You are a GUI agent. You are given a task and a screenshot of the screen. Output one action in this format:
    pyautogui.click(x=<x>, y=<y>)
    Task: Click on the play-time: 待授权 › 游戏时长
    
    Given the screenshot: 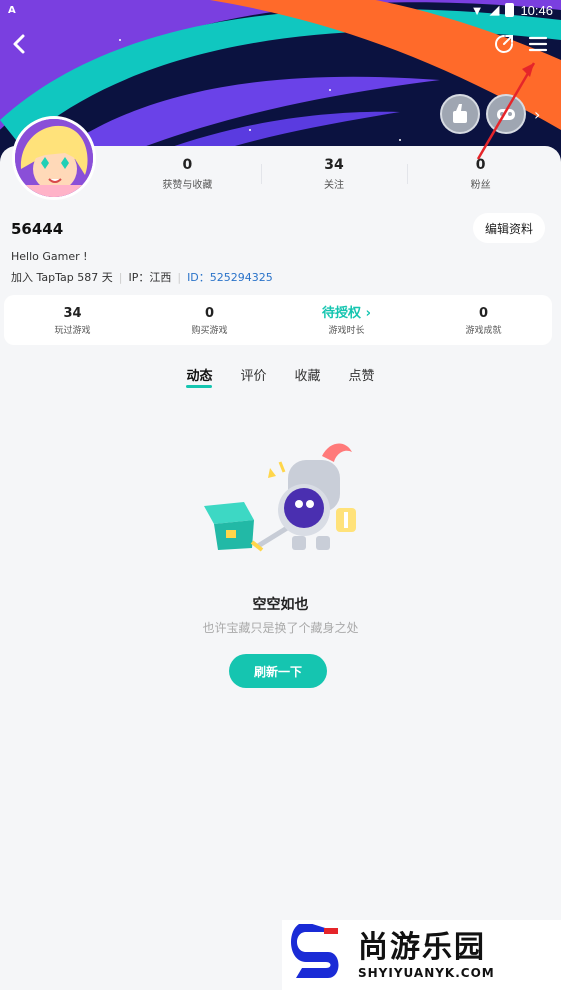 What is the action you would take?
    pyautogui.click(x=346, y=320)
    